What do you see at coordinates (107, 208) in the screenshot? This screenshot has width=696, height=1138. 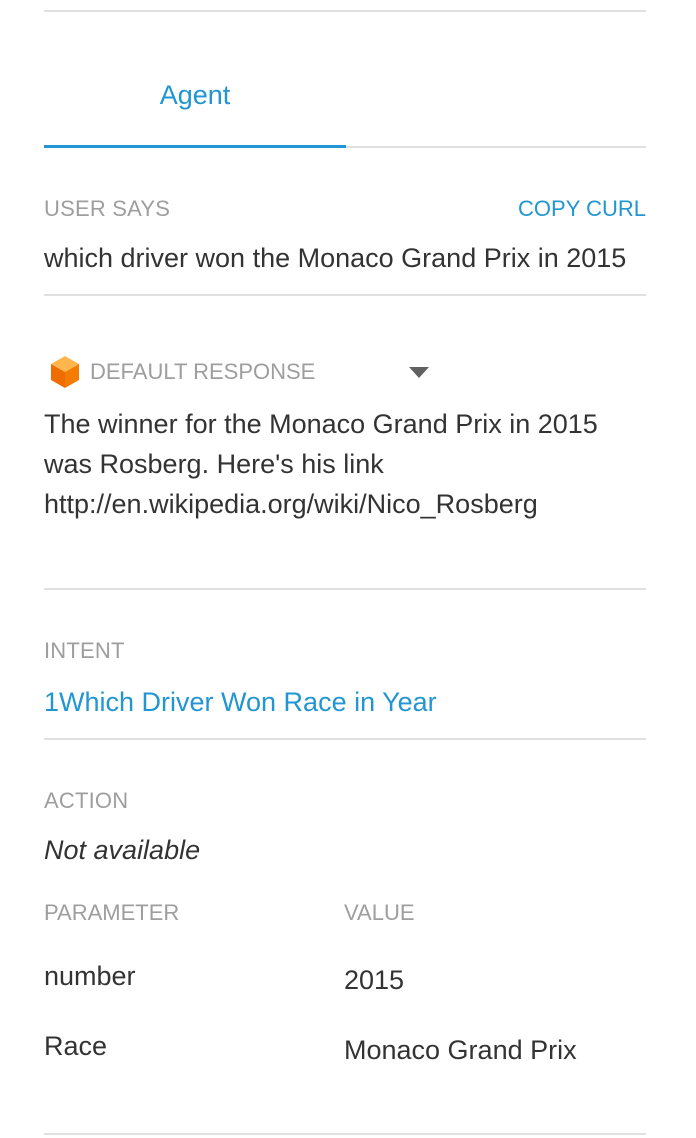 I see `user-says-label: USER SAYS` at bounding box center [107, 208].